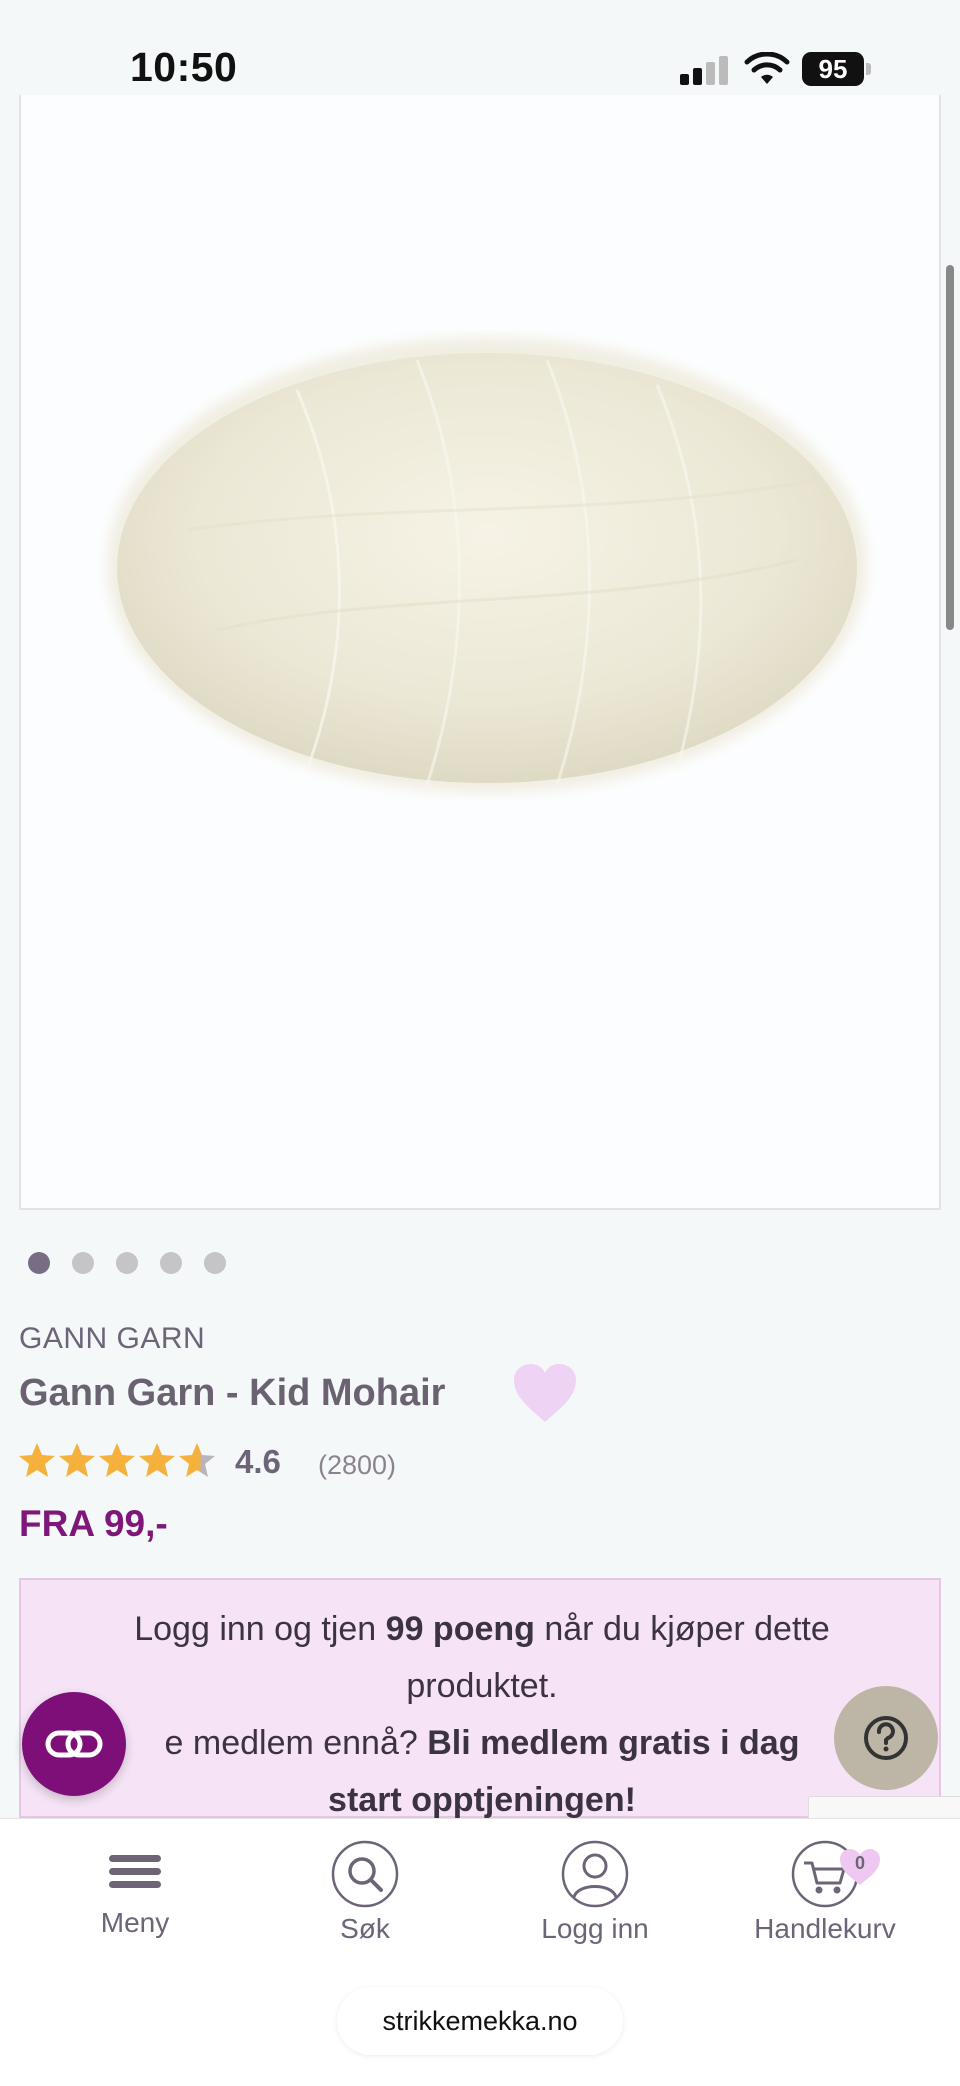  Describe the element at coordinates (545, 1393) in the screenshot. I see `favorite-heart-icon` at that location.